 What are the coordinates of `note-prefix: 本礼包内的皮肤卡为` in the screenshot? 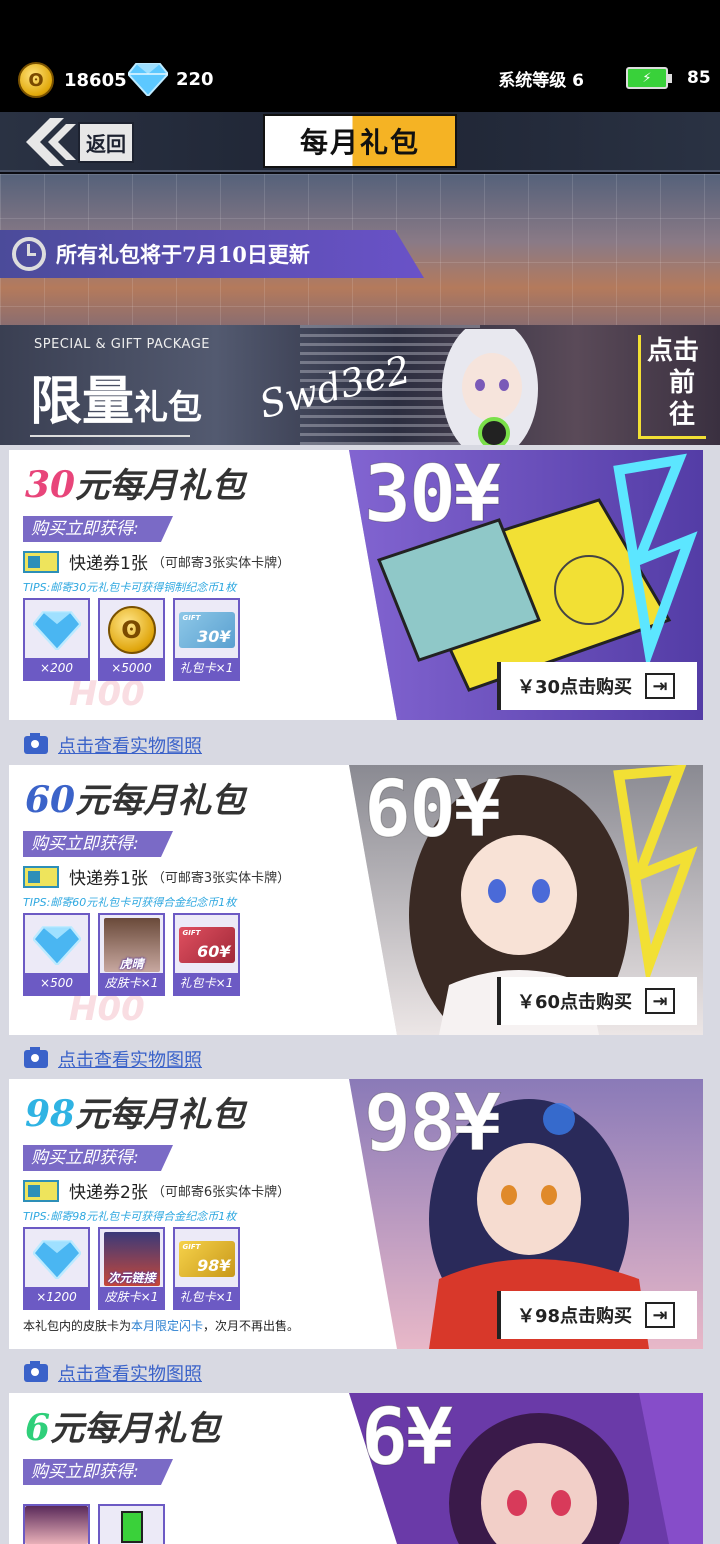 It's located at (77, 1326).